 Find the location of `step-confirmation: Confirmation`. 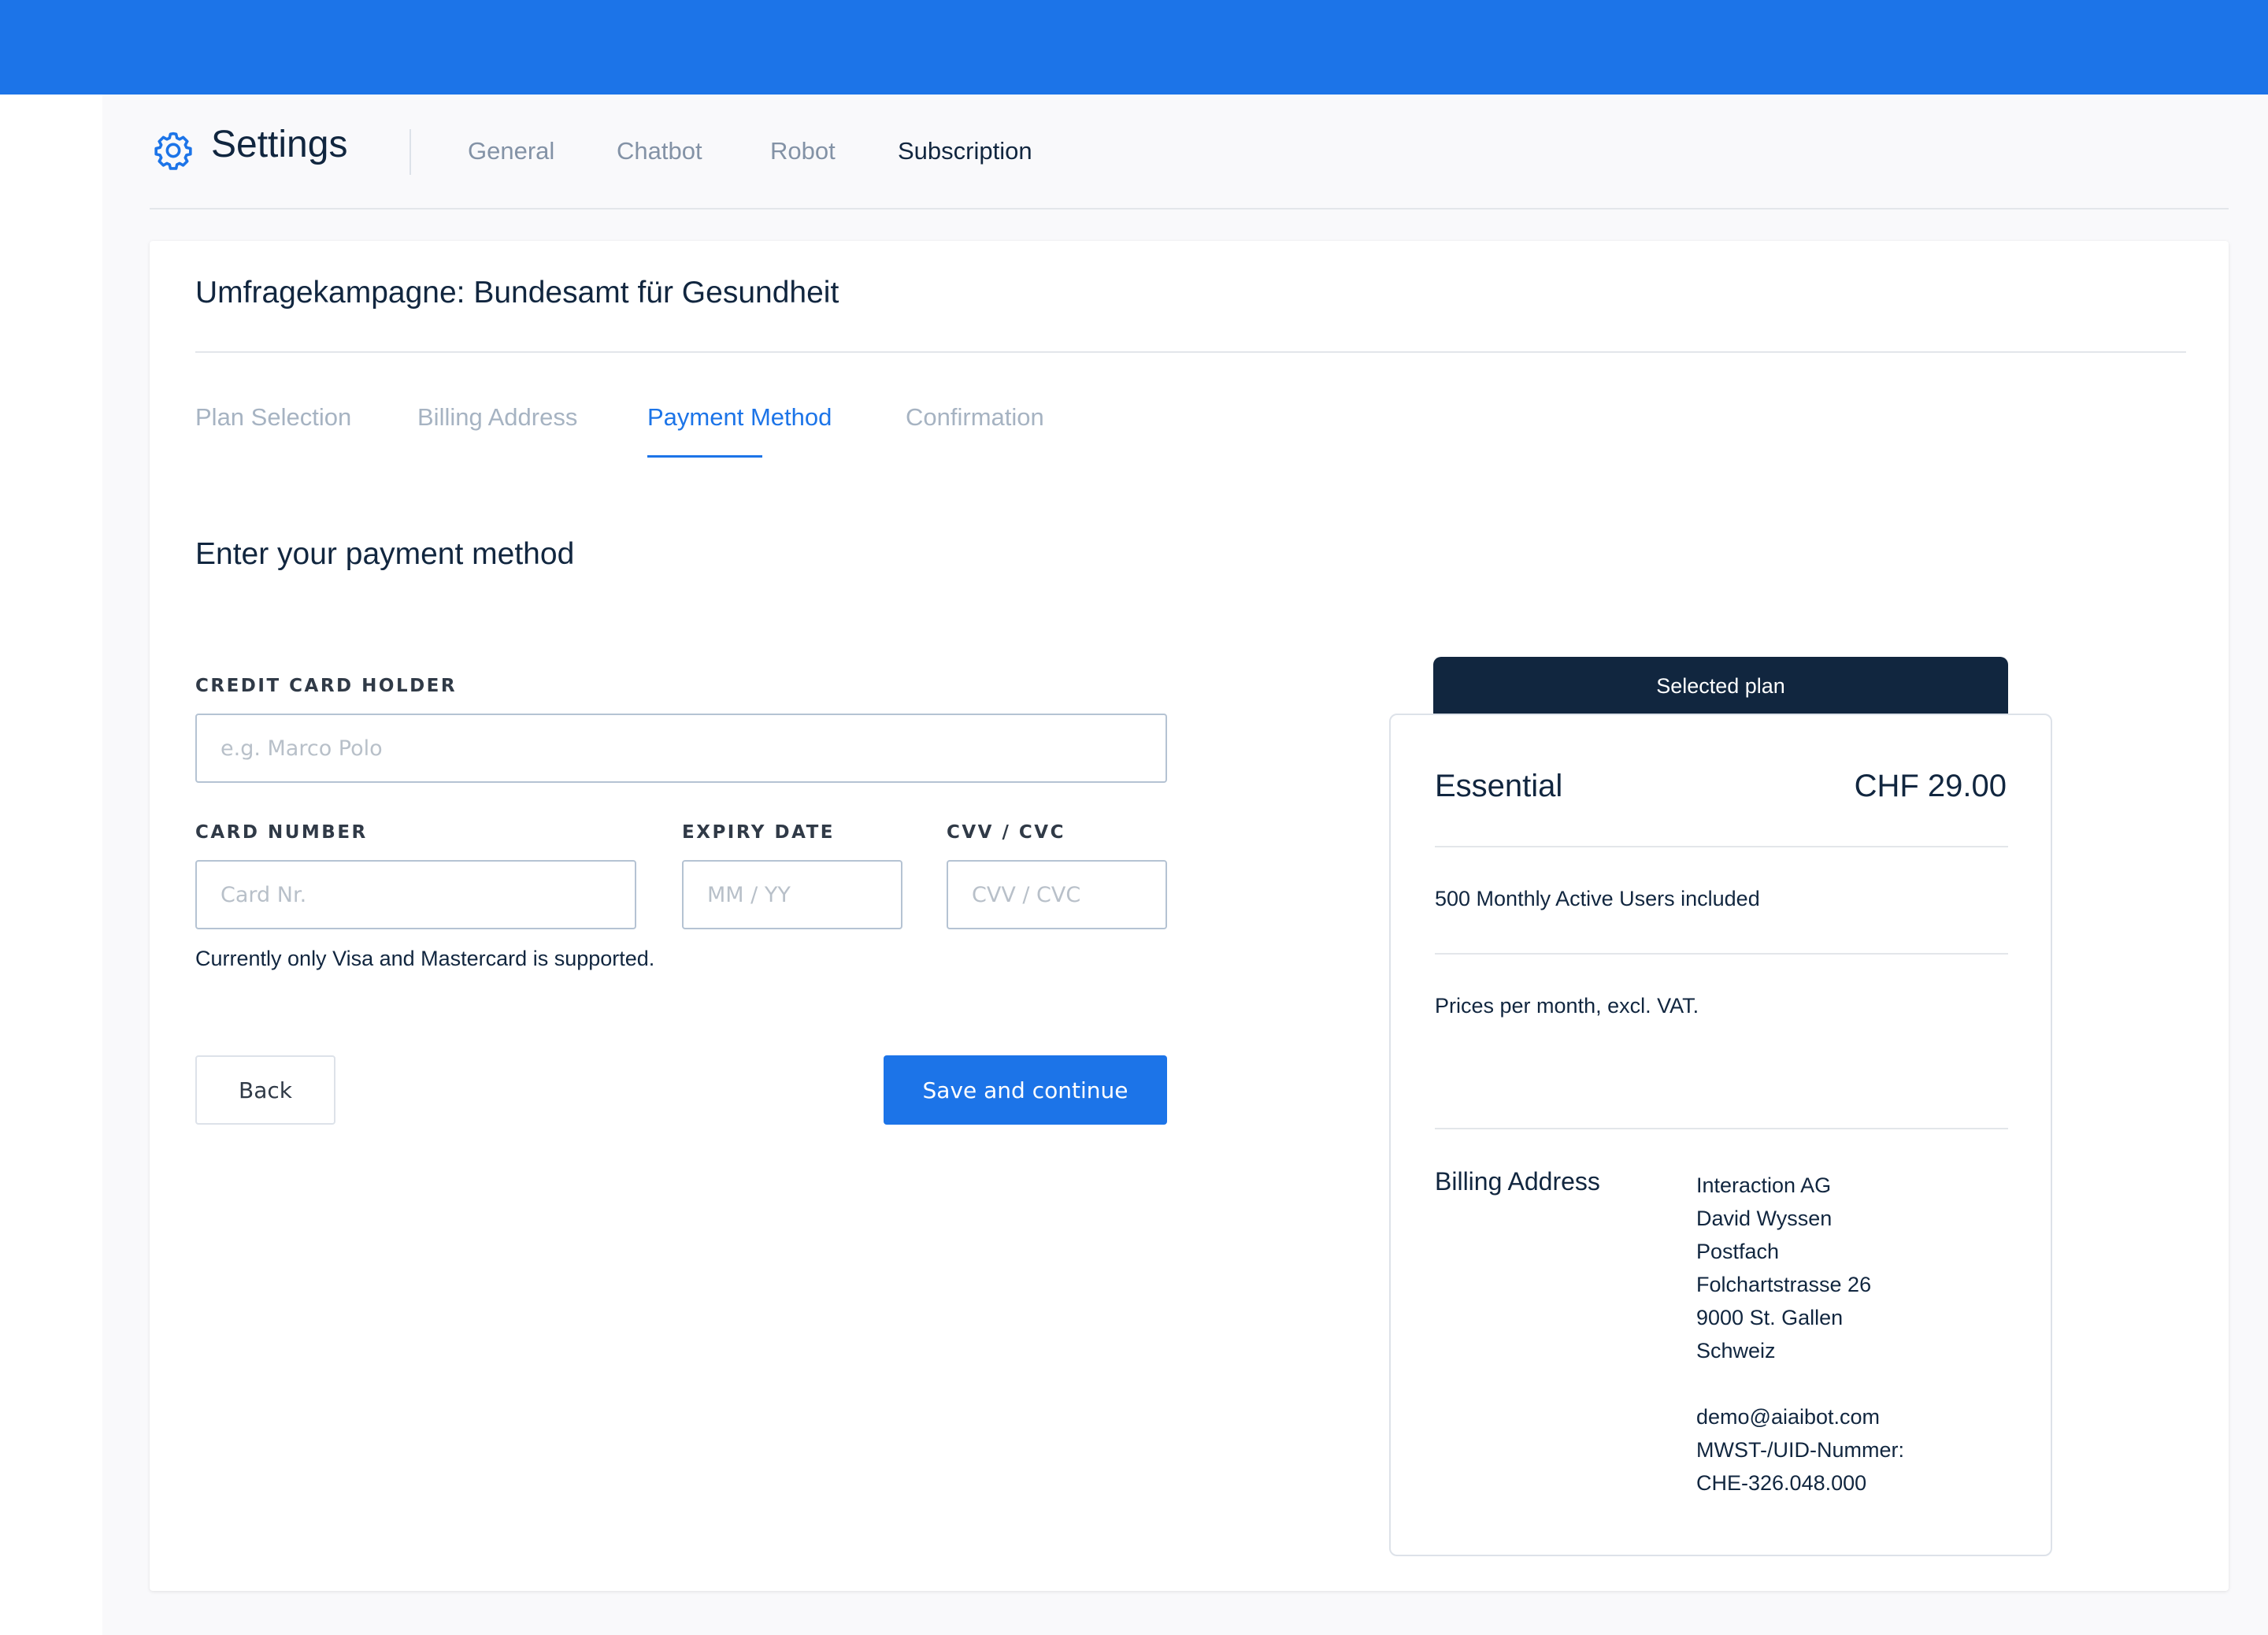

step-confirmation: Confirmation is located at coordinates (975, 417).